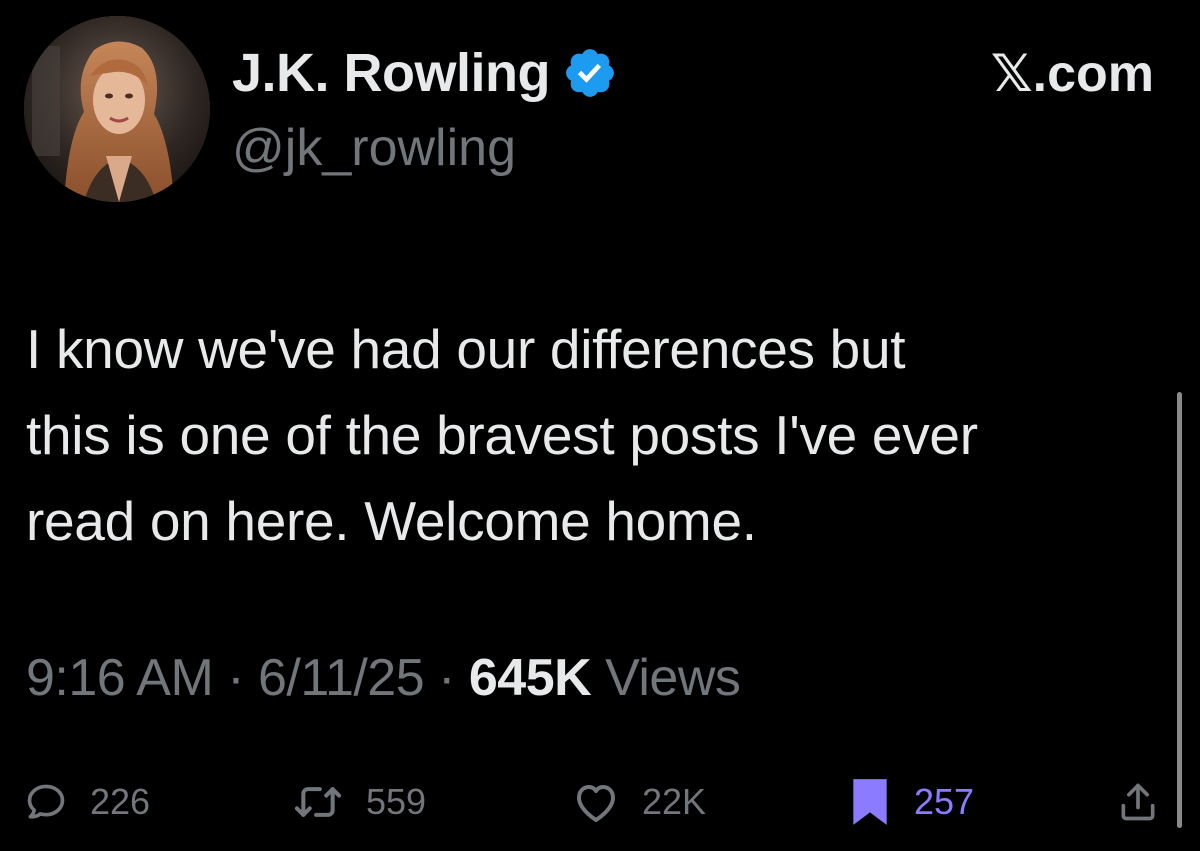 Image resolution: width=1200 pixels, height=851 pixels. What do you see at coordinates (944, 801) in the screenshot?
I see `bookmark-count: 257` at bounding box center [944, 801].